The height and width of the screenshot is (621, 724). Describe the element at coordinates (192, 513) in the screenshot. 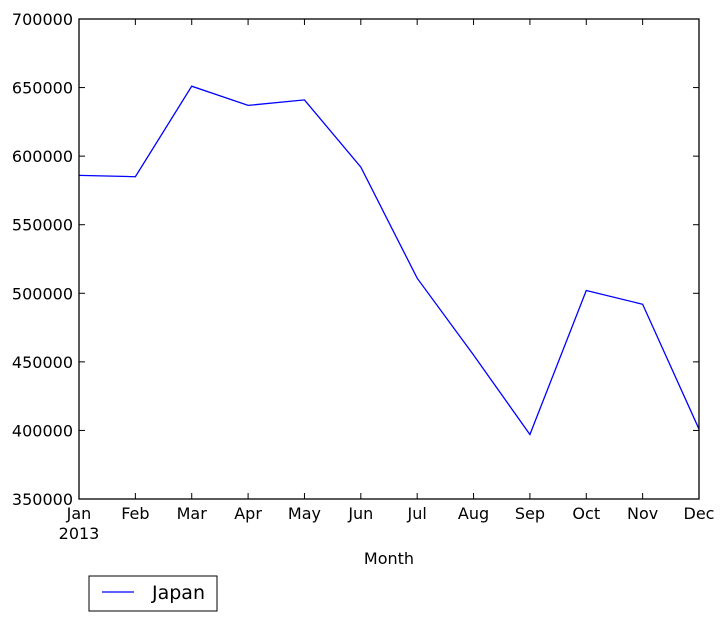

I see `x-tick-label: Mar` at that location.